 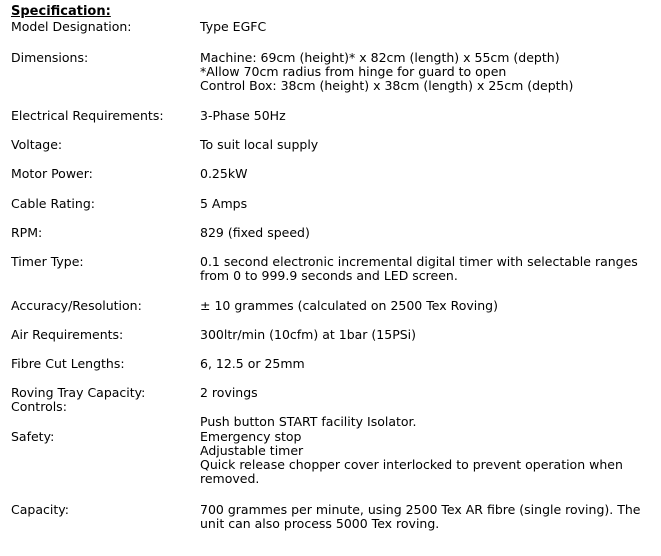 I want to click on spec-value-line: unit can also process 5000 Tex roving., so click(x=320, y=523).